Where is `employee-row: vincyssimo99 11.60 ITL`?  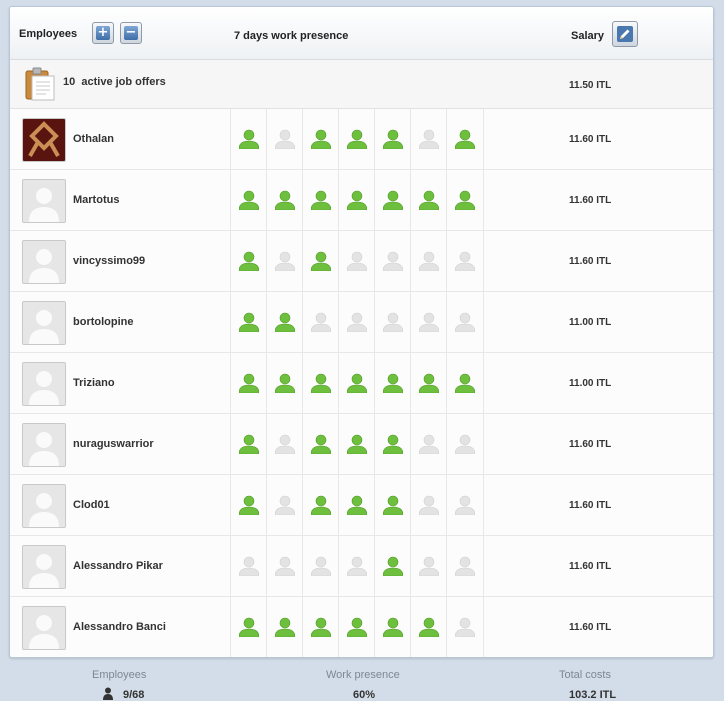
employee-row: vincyssimo99 11.60 ITL is located at coordinates (361, 261).